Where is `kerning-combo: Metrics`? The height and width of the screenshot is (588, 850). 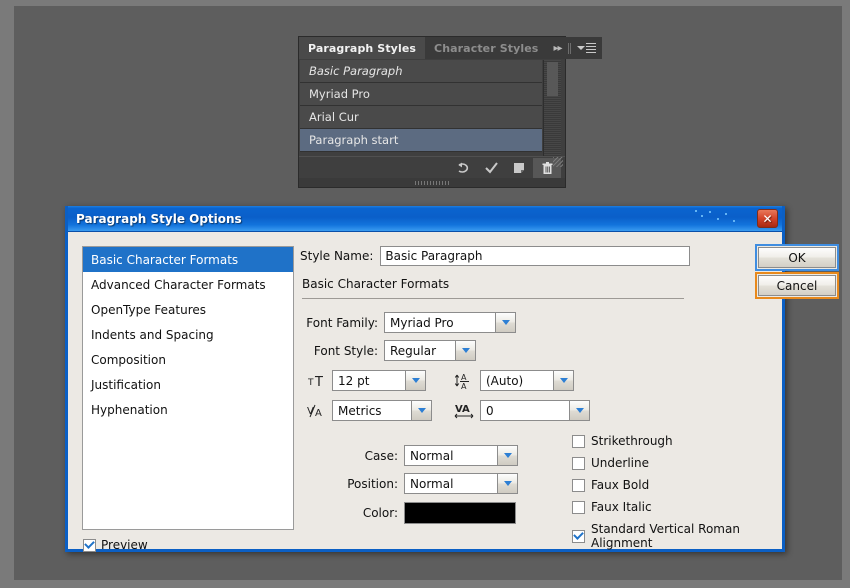
kerning-combo: Metrics is located at coordinates (382, 410).